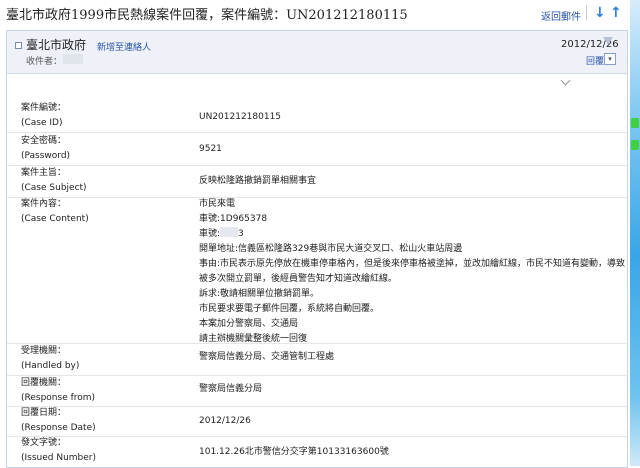 The height and width of the screenshot is (468, 640). I want to click on field-label-zh: 案件編號：, so click(44, 108).